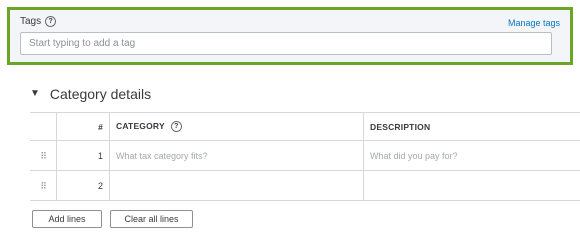  I want to click on description-column-header: DESCRIPTION, so click(471, 126).